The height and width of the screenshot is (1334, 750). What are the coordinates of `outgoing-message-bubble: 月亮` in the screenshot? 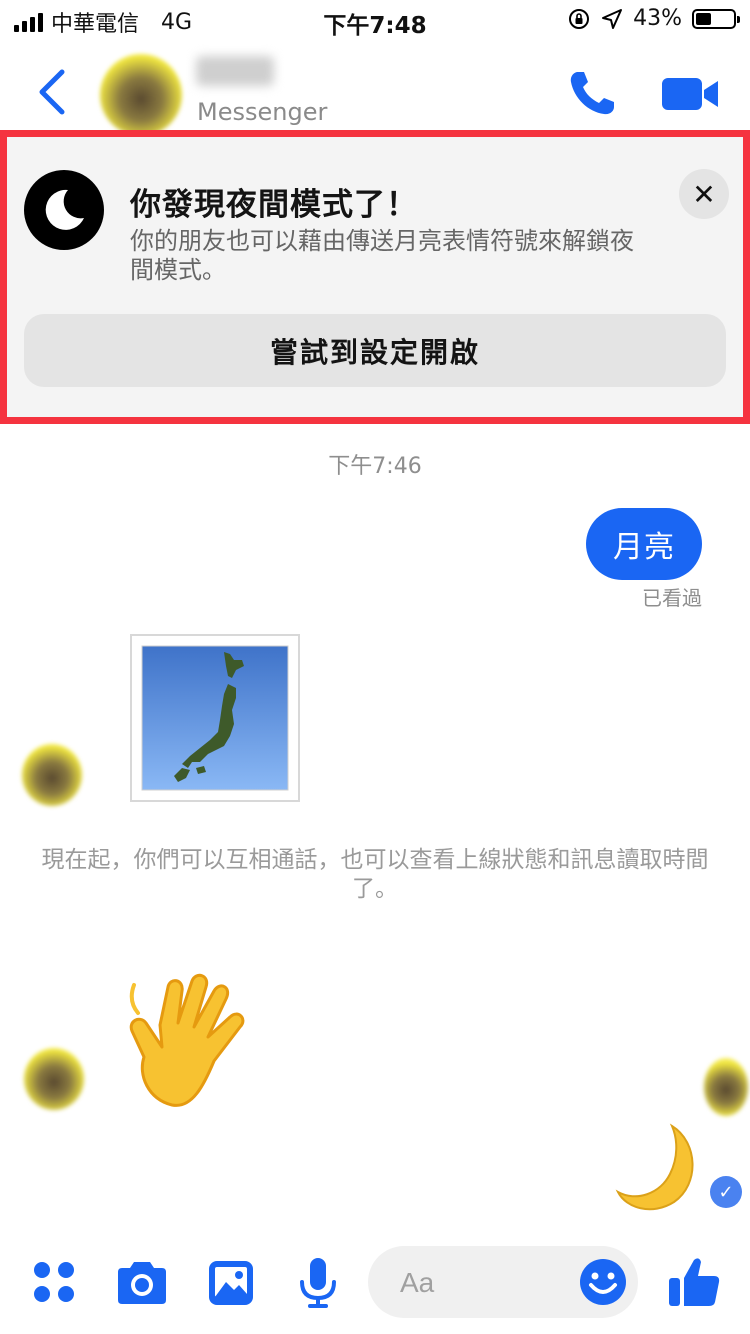 It's located at (644, 544).